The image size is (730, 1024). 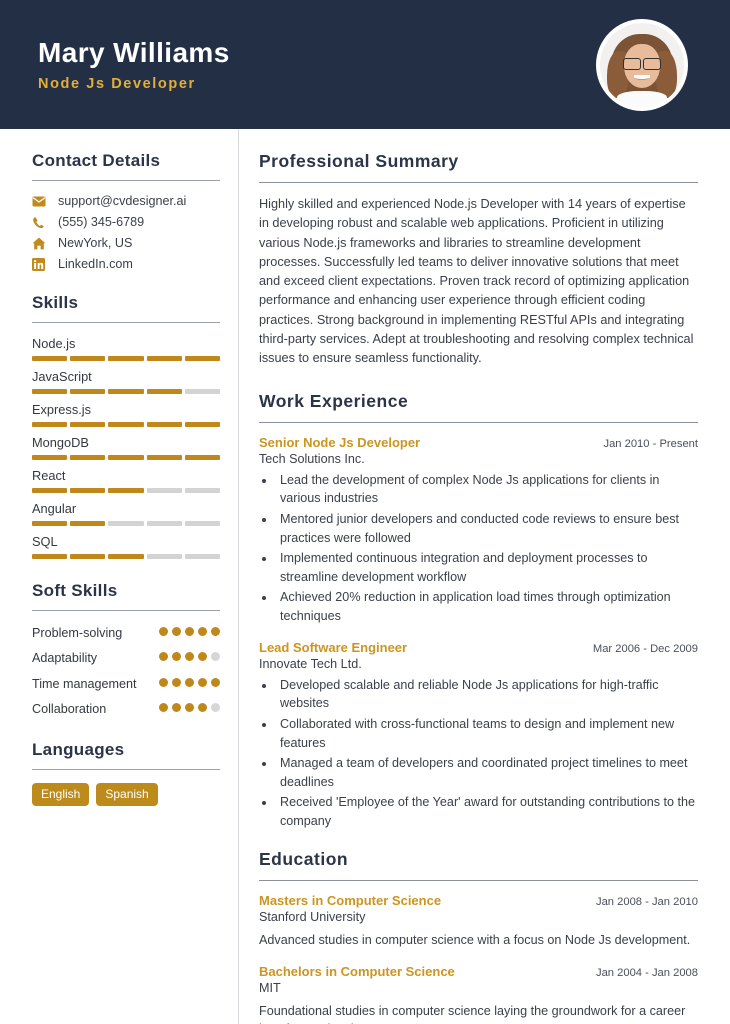 What do you see at coordinates (126, 658) in the screenshot?
I see `soft-skill-item: Adaptability` at bounding box center [126, 658].